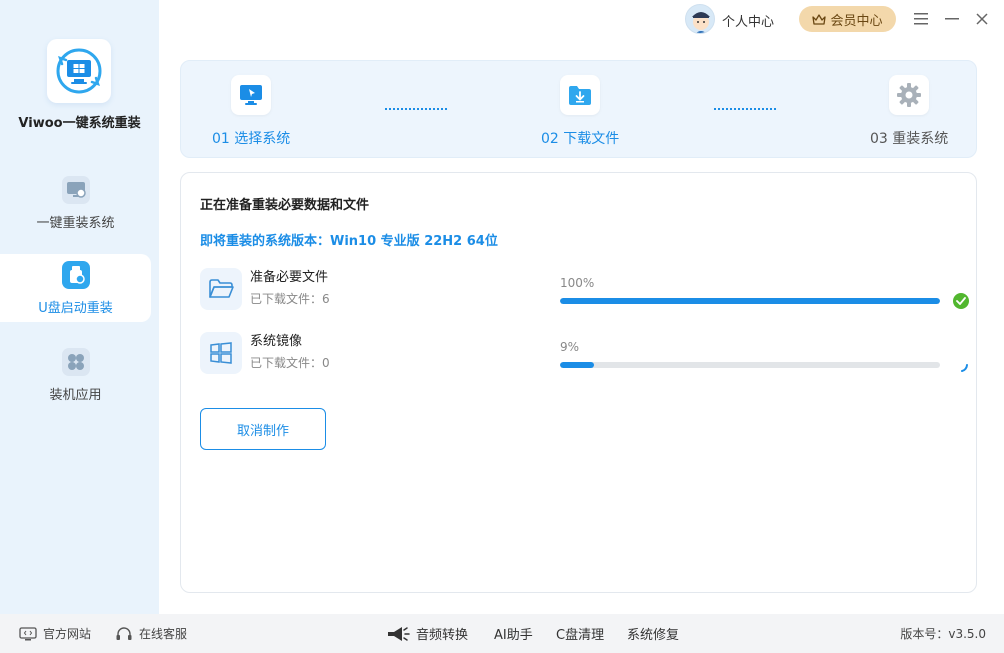  I want to click on step-label: 03 重装系统, so click(909, 139).